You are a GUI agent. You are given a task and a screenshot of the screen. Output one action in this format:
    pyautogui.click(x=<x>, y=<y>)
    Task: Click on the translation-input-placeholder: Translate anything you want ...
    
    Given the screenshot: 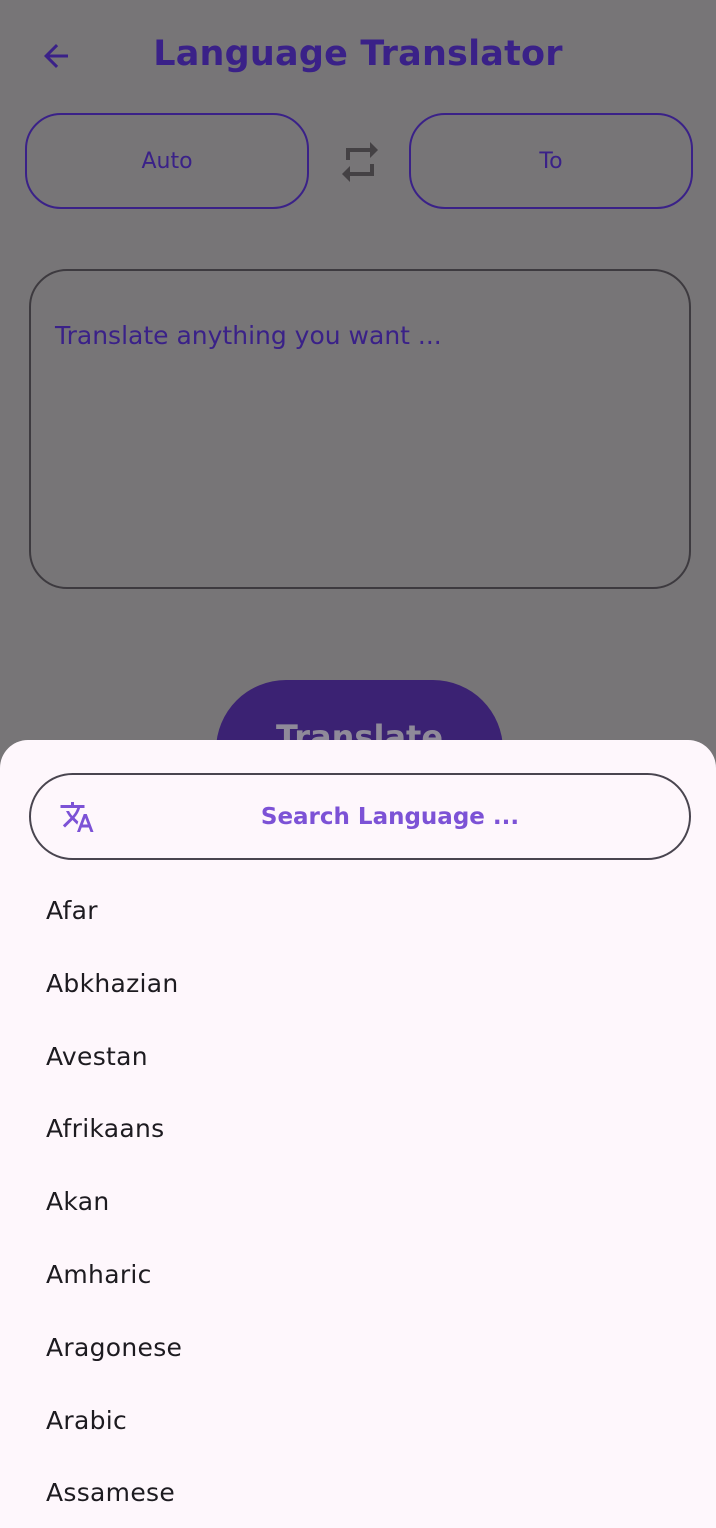 What is the action you would take?
    pyautogui.click(x=248, y=335)
    